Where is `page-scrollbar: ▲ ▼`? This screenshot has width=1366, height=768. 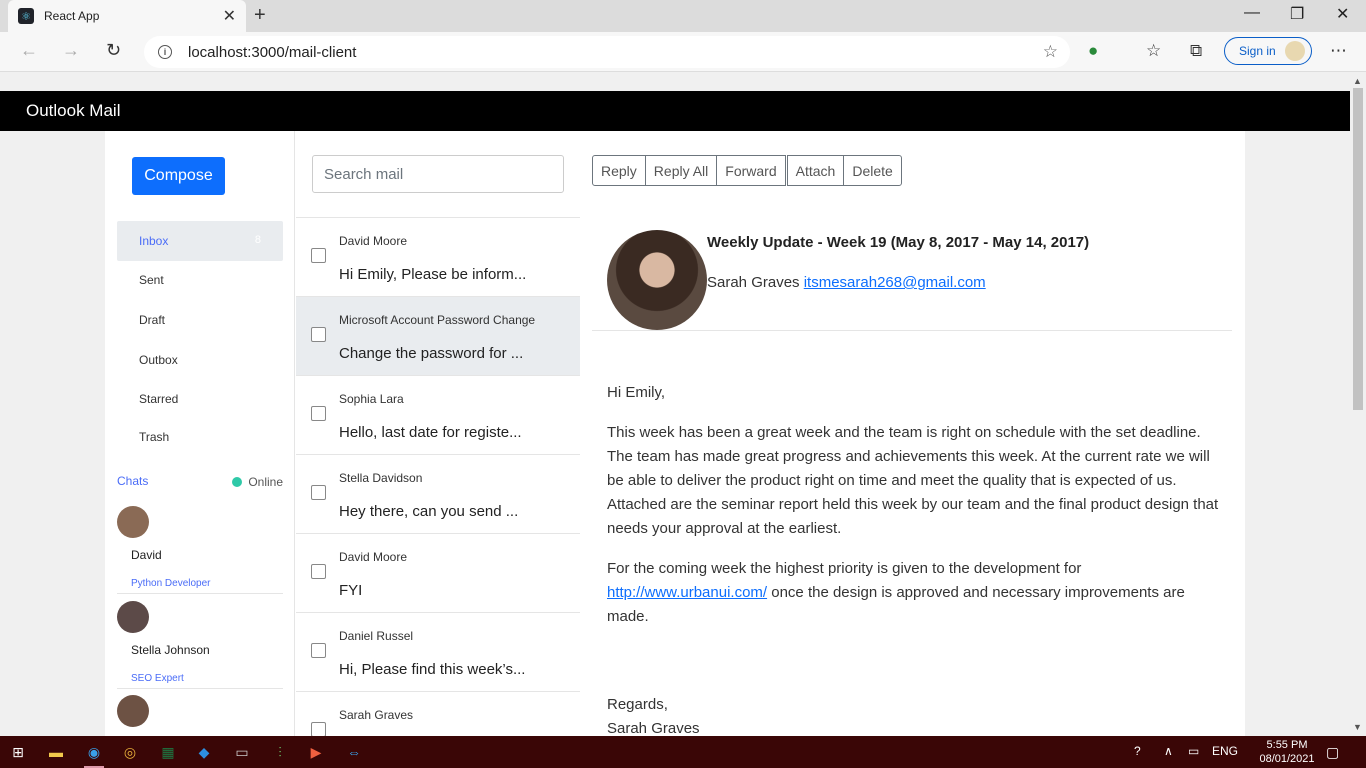
page-scrollbar: ▲ ▼ is located at coordinates (1358, 404).